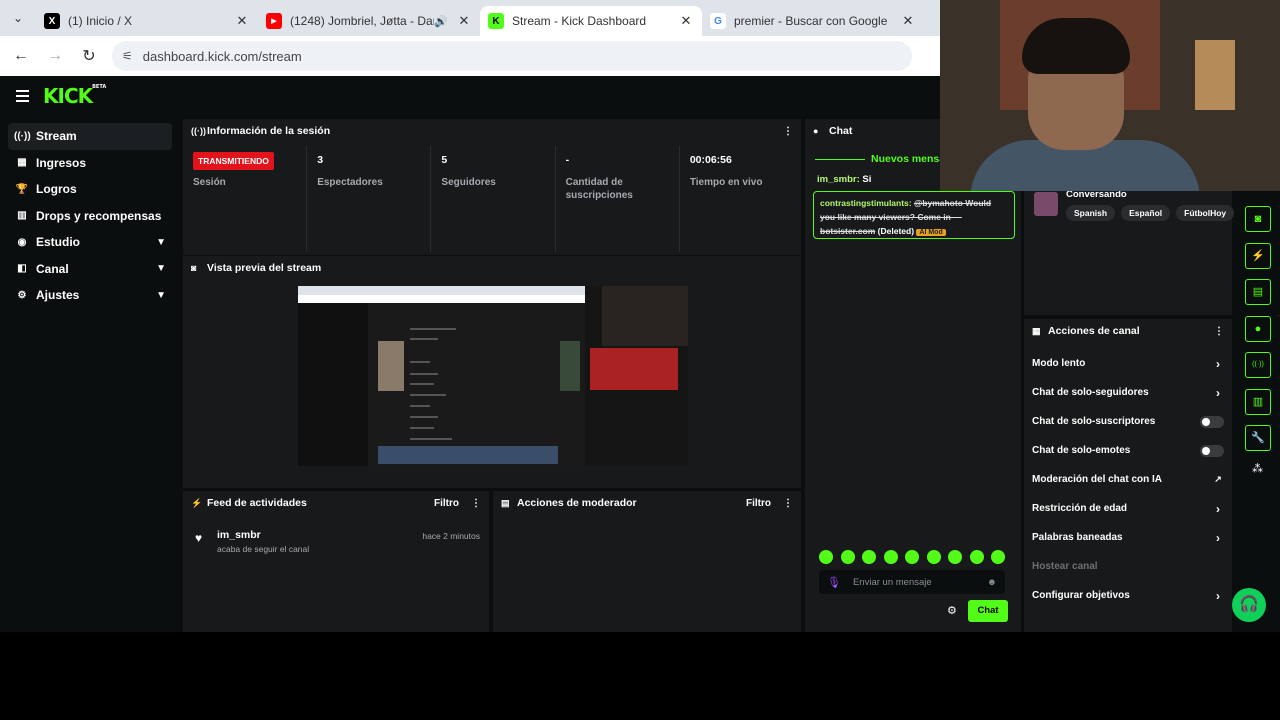 This screenshot has height=720, width=1280. I want to click on chat-username: im_smbr:, so click(838, 179).